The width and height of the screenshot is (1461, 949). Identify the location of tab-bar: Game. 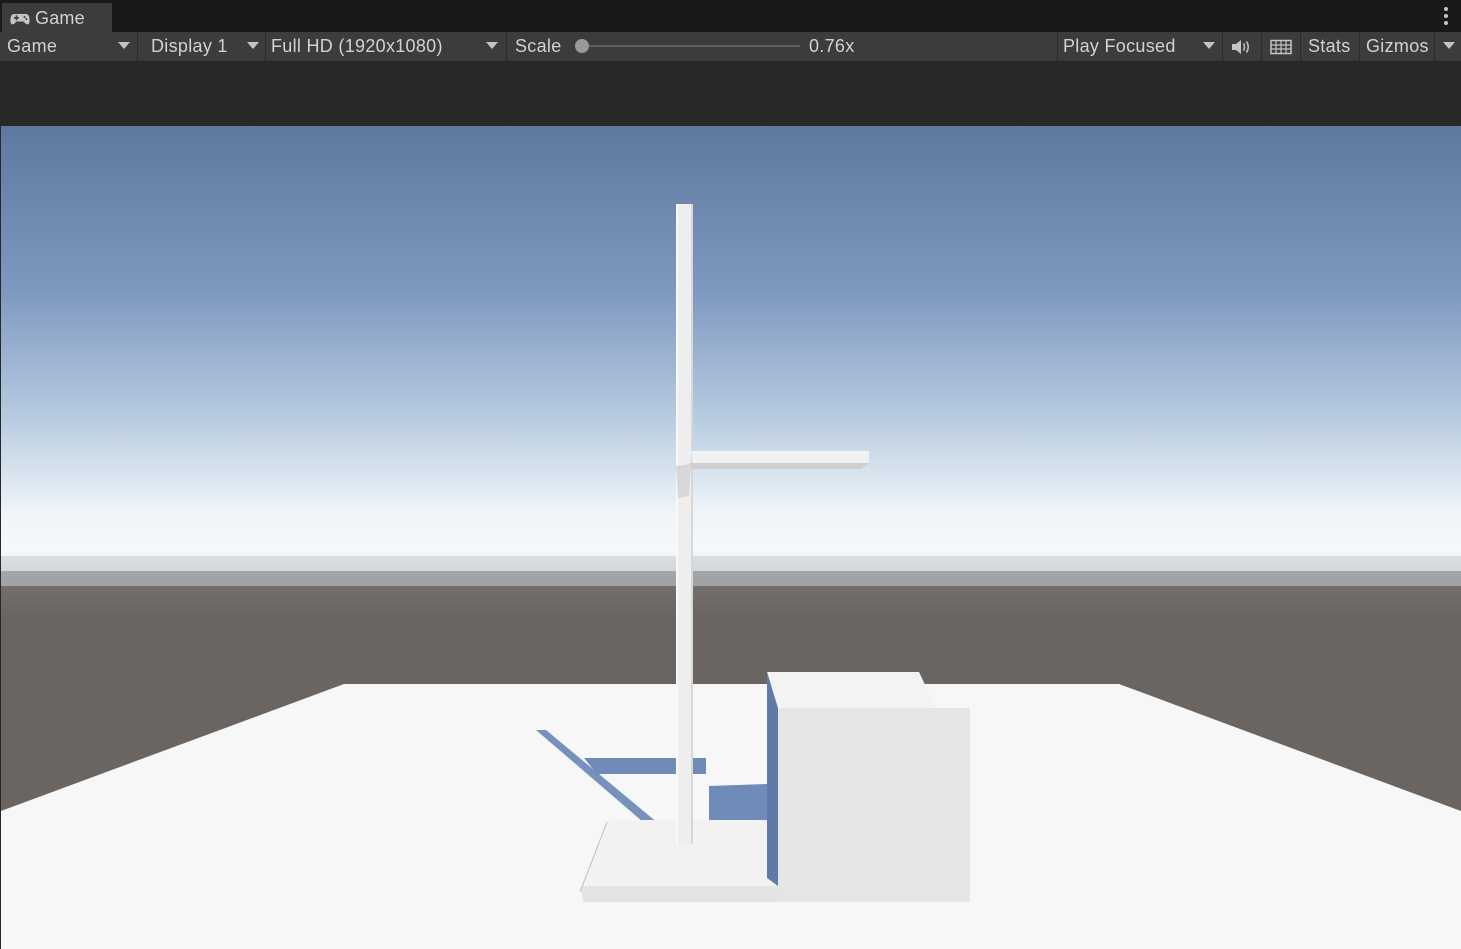
(730, 16).